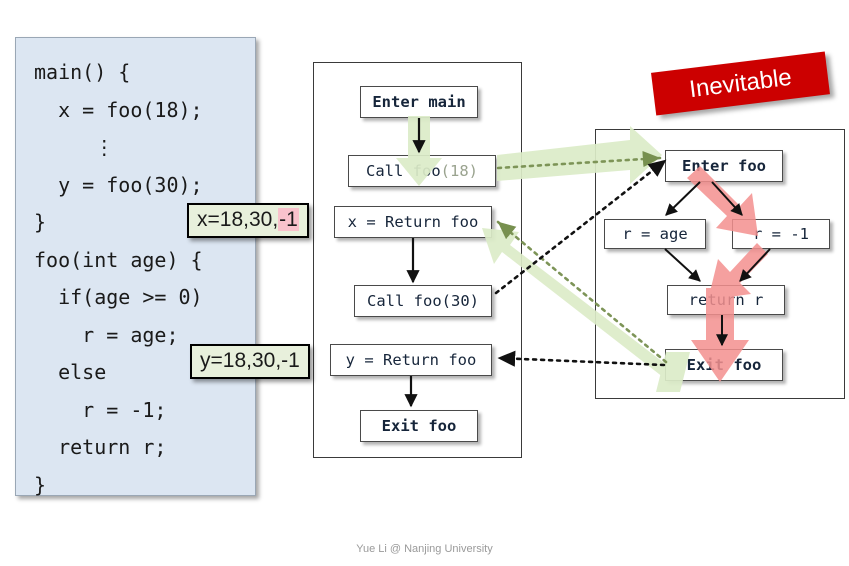 This screenshot has height=566, width=849. I want to click on node-y-return-foo: y = Return foo, so click(411, 360).